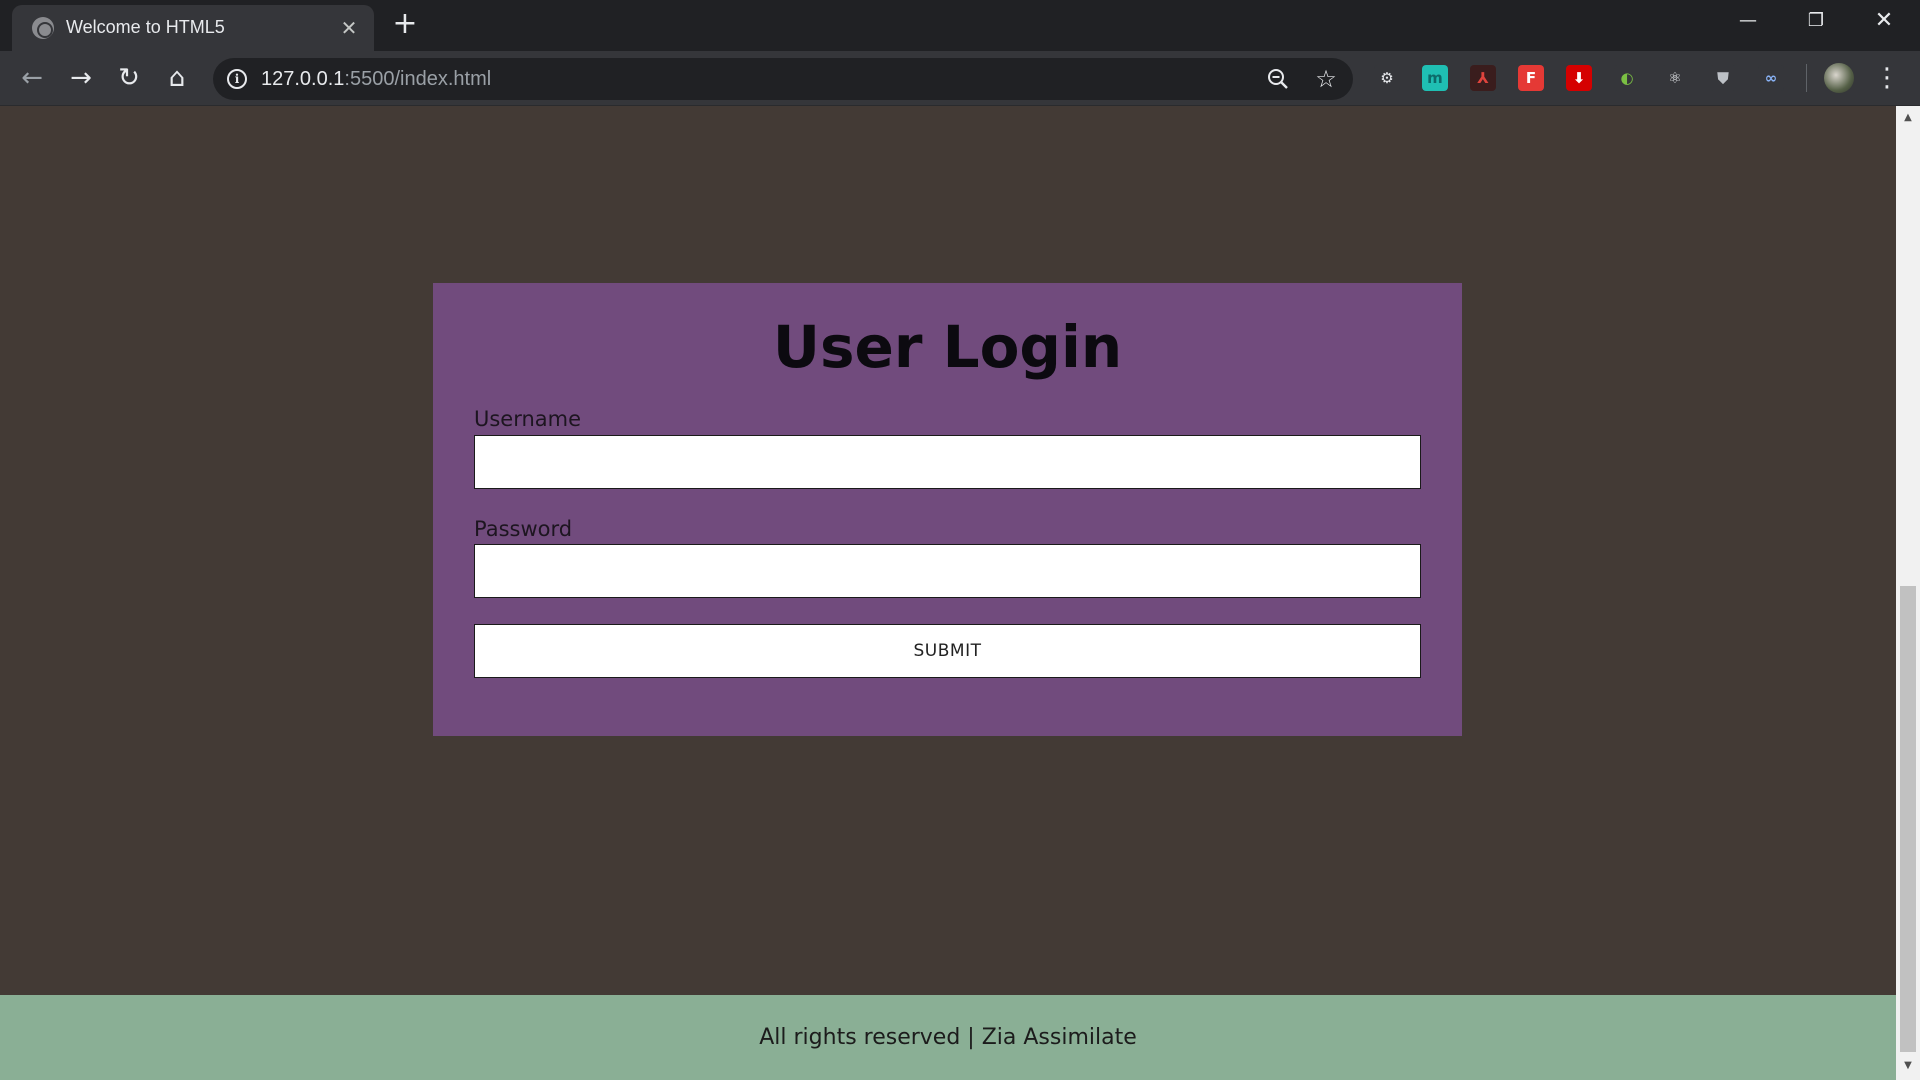  Describe the element at coordinates (1908, 1066) in the screenshot. I see `scroll-down-arrow-icon: ▼` at that location.